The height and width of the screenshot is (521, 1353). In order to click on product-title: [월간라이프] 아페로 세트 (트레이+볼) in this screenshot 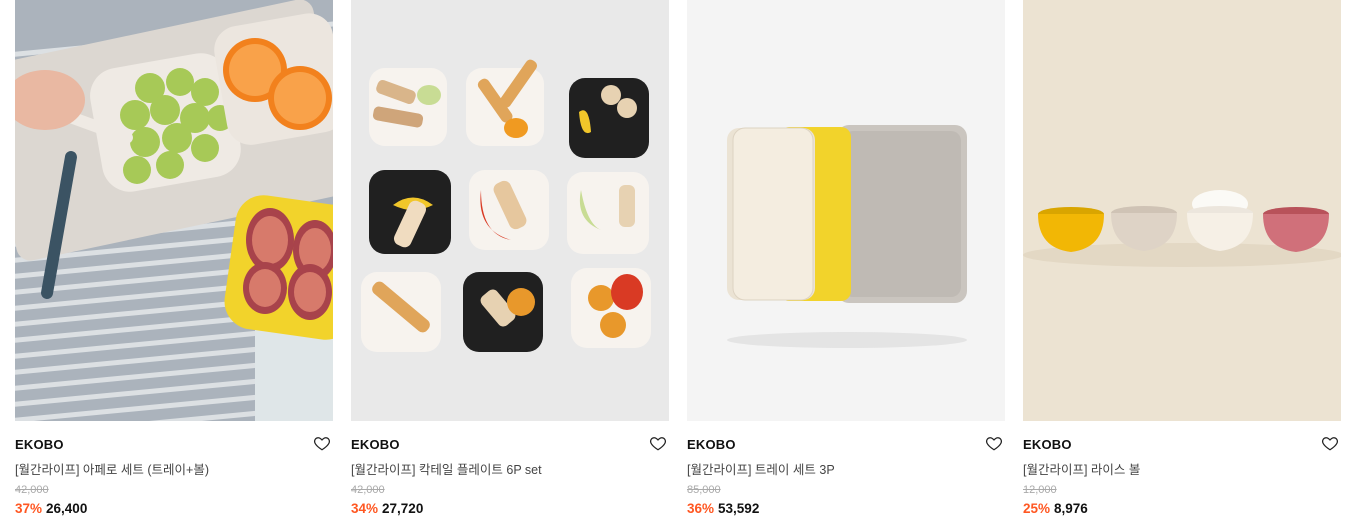, I will do `click(112, 468)`.